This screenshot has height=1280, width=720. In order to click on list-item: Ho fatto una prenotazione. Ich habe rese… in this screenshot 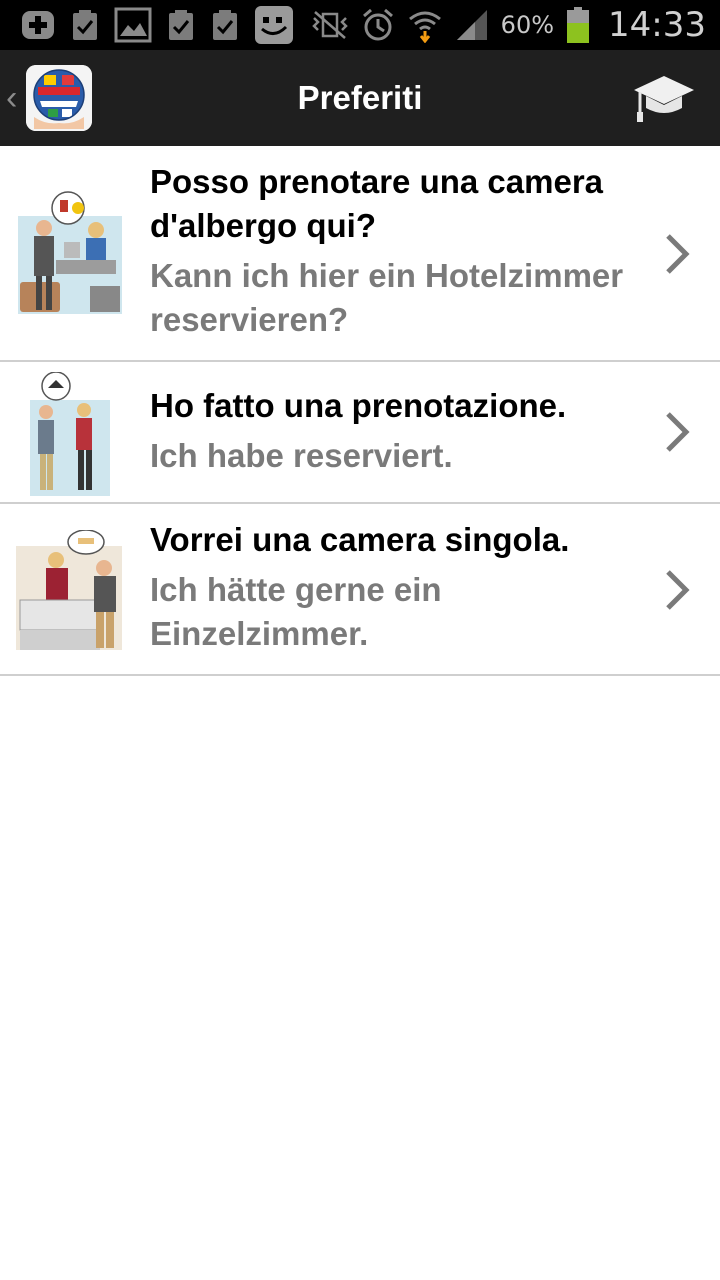, I will do `click(360, 433)`.